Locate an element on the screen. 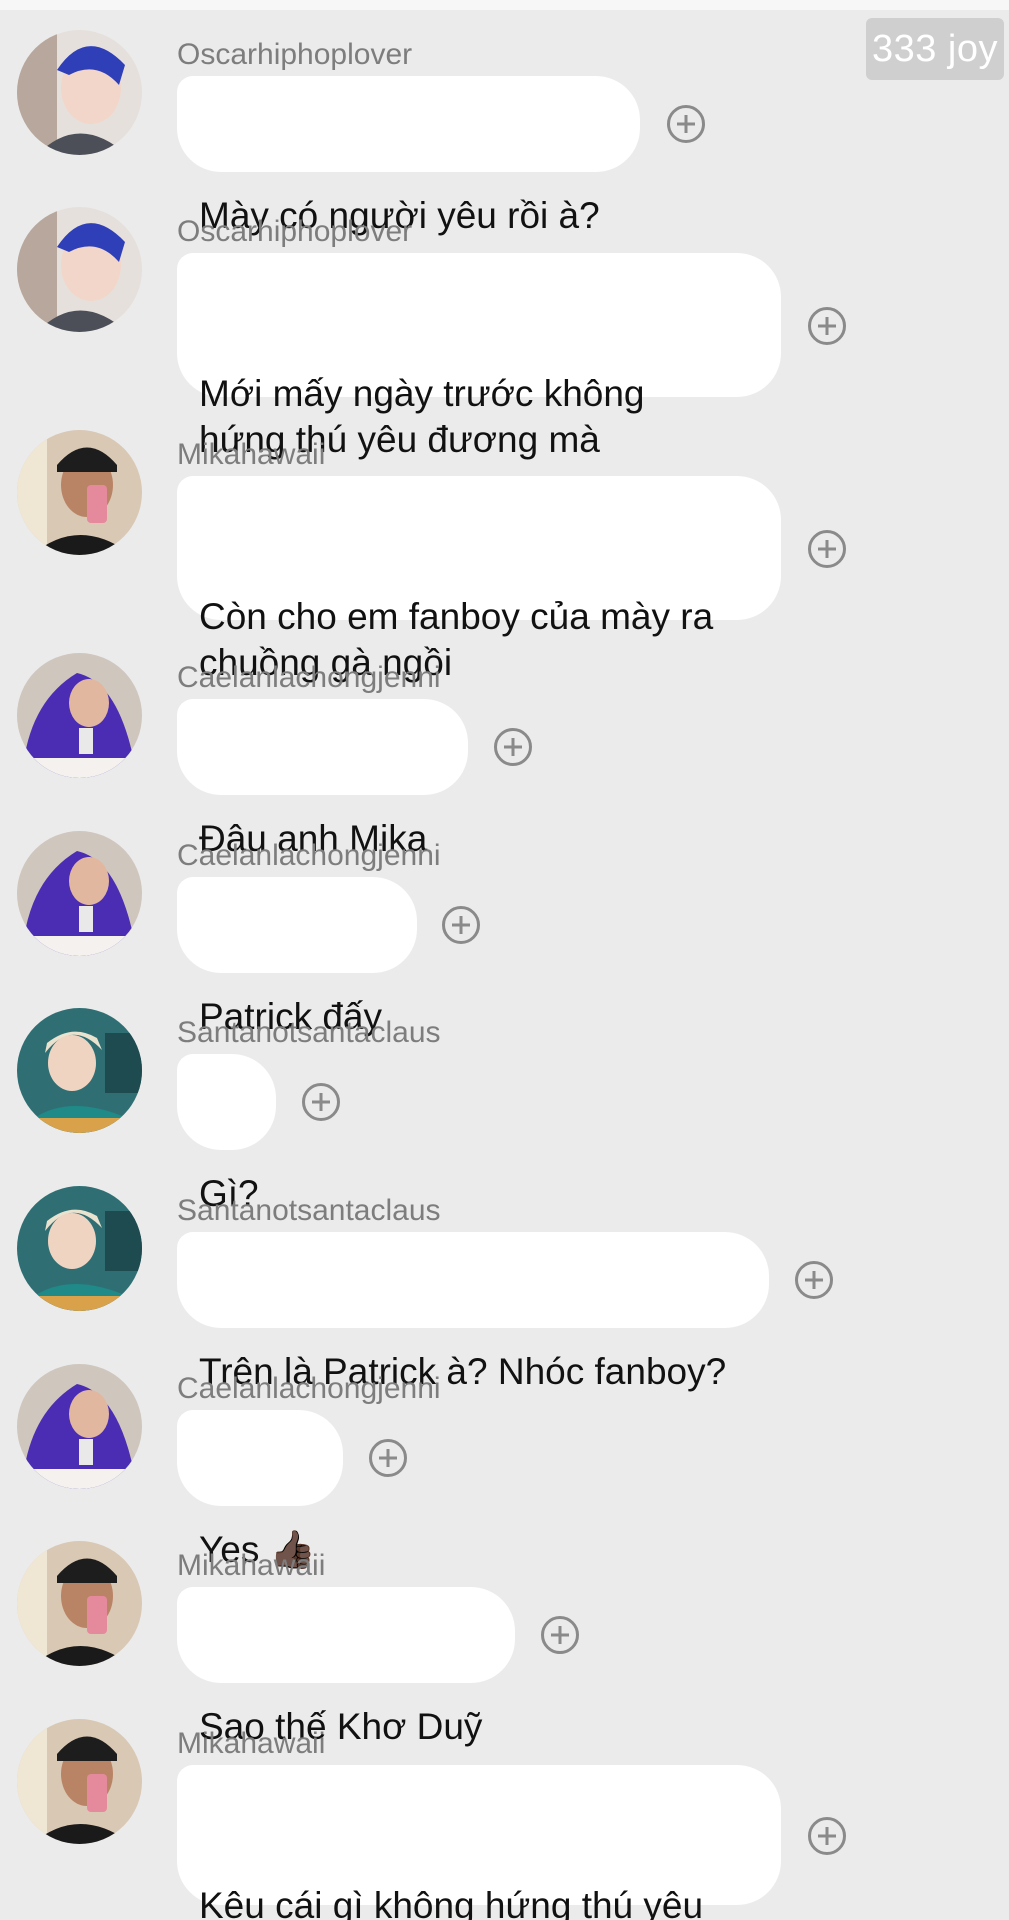 The image size is (1009, 1920). message-bubble: Sao thế Khơ Duỹ is located at coordinates (346, 1667).